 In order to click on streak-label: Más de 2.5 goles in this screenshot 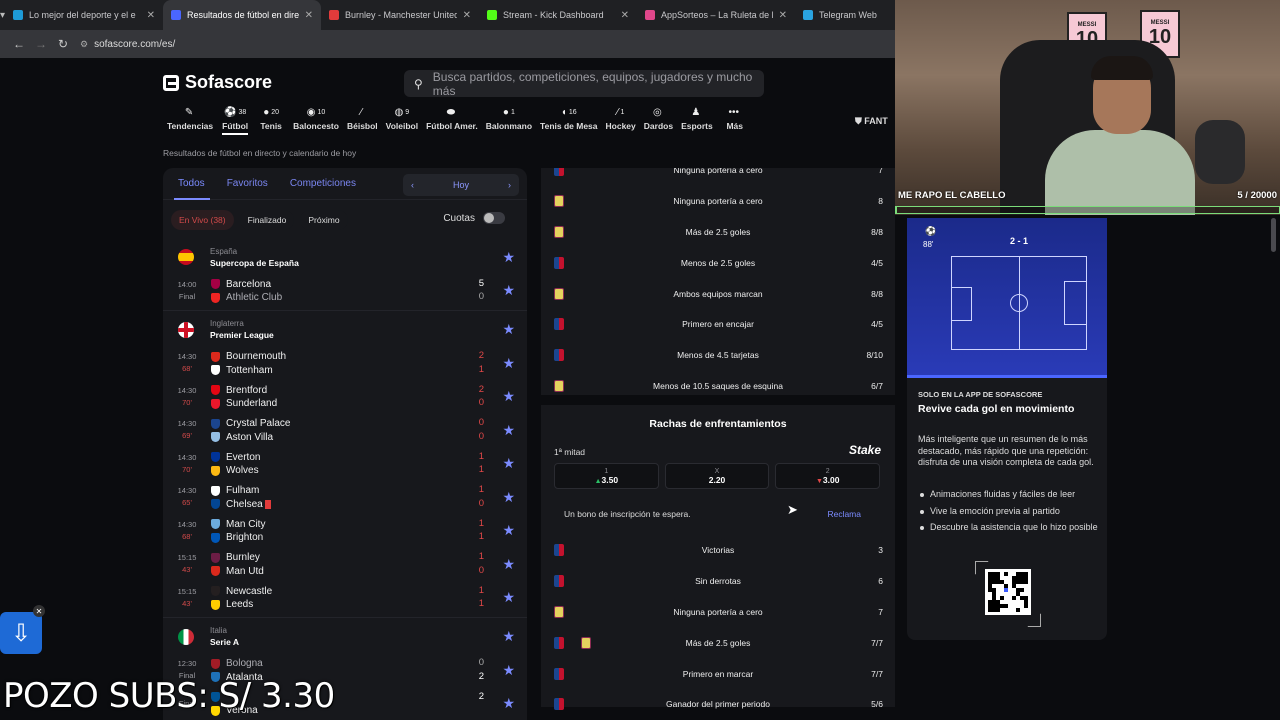, I will do `click(718, 642)`.